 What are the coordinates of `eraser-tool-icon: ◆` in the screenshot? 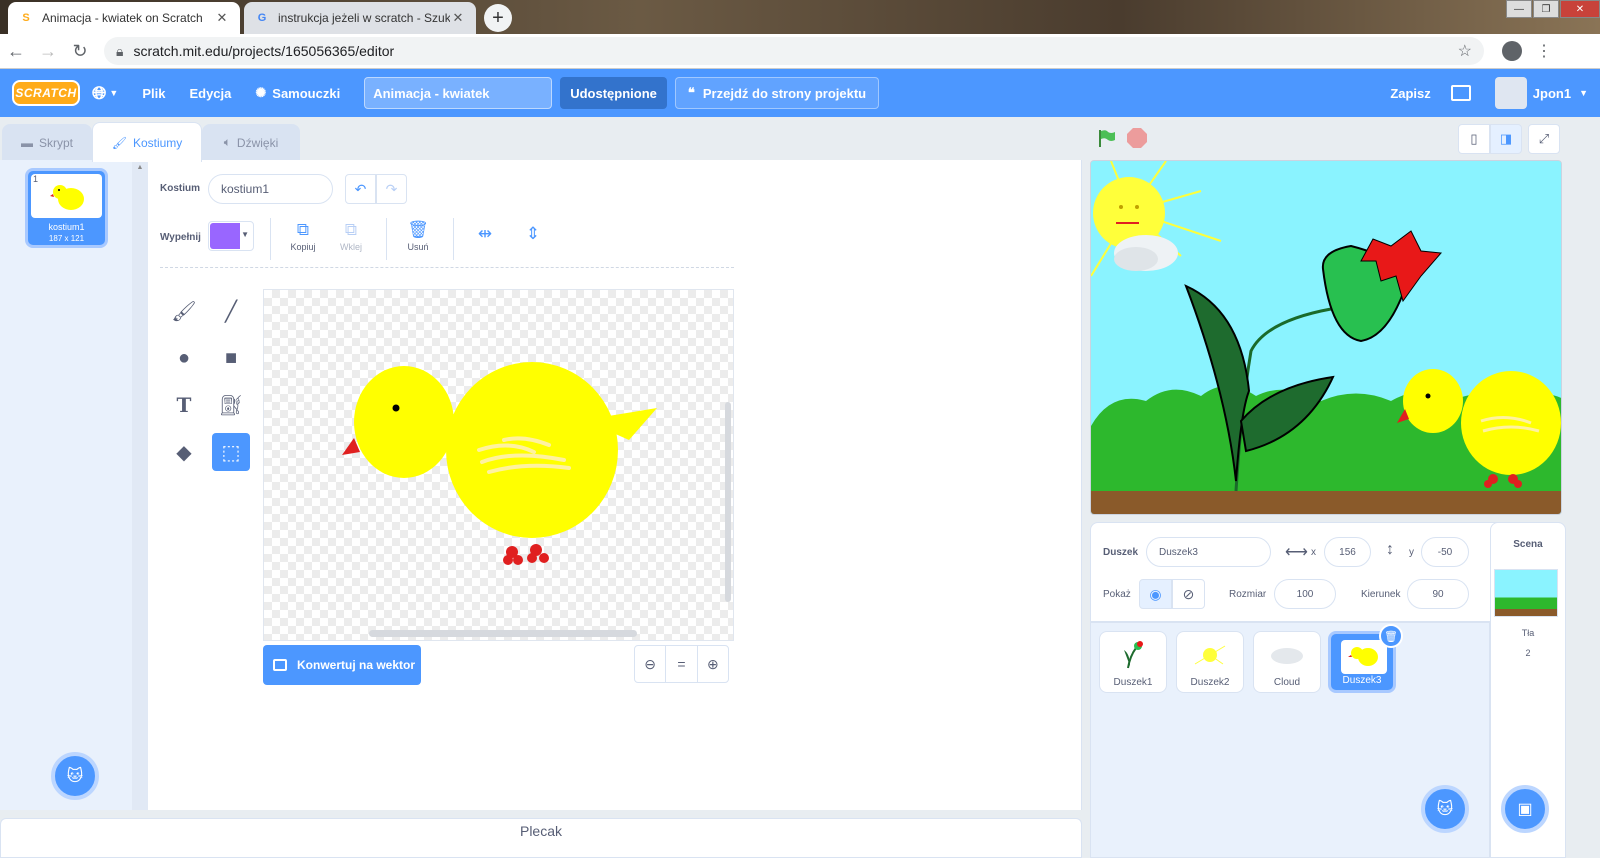 It's located at (184, 452).